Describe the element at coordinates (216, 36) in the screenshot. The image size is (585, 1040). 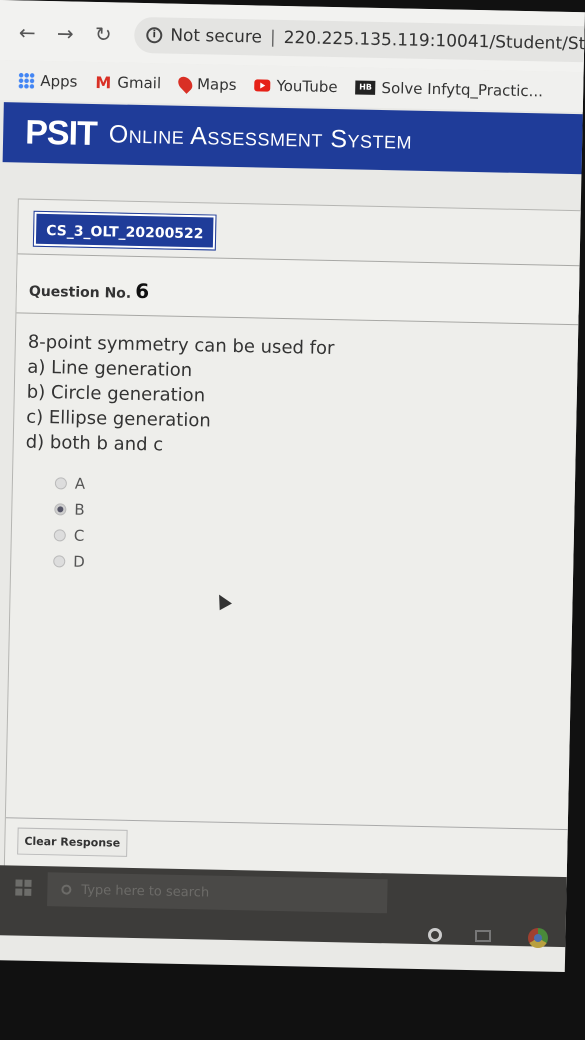
I see `security-label: Not secure` at that location.